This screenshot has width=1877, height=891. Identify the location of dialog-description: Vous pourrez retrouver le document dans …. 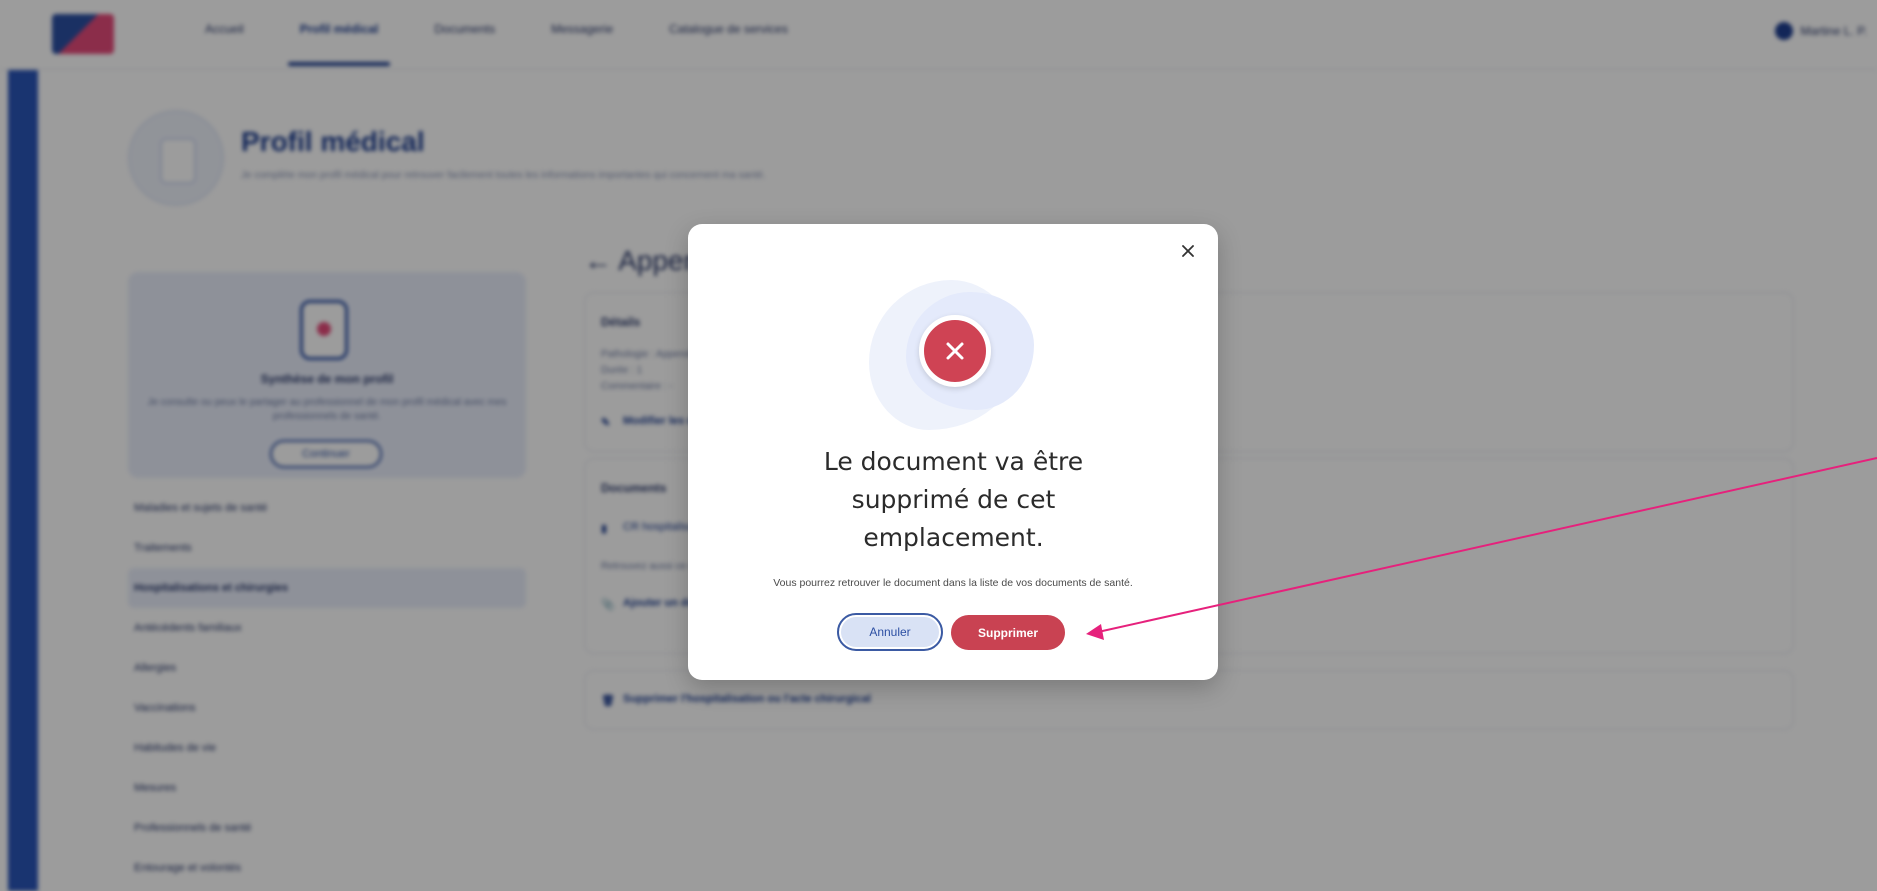
(953, 583).